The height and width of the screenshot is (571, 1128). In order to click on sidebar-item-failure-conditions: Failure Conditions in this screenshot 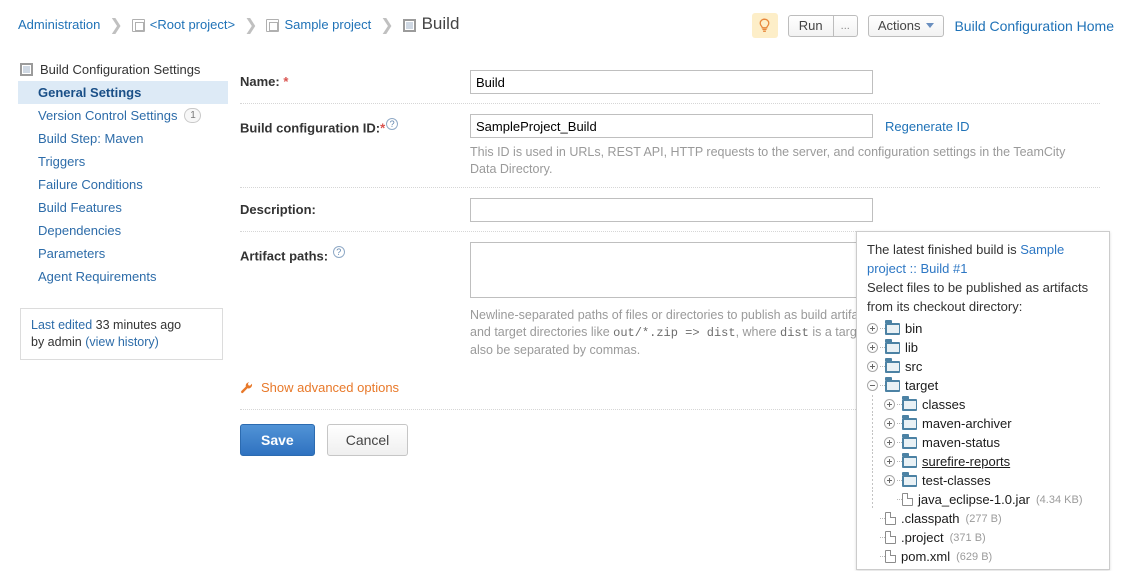, I will do `click(123, 184)`.